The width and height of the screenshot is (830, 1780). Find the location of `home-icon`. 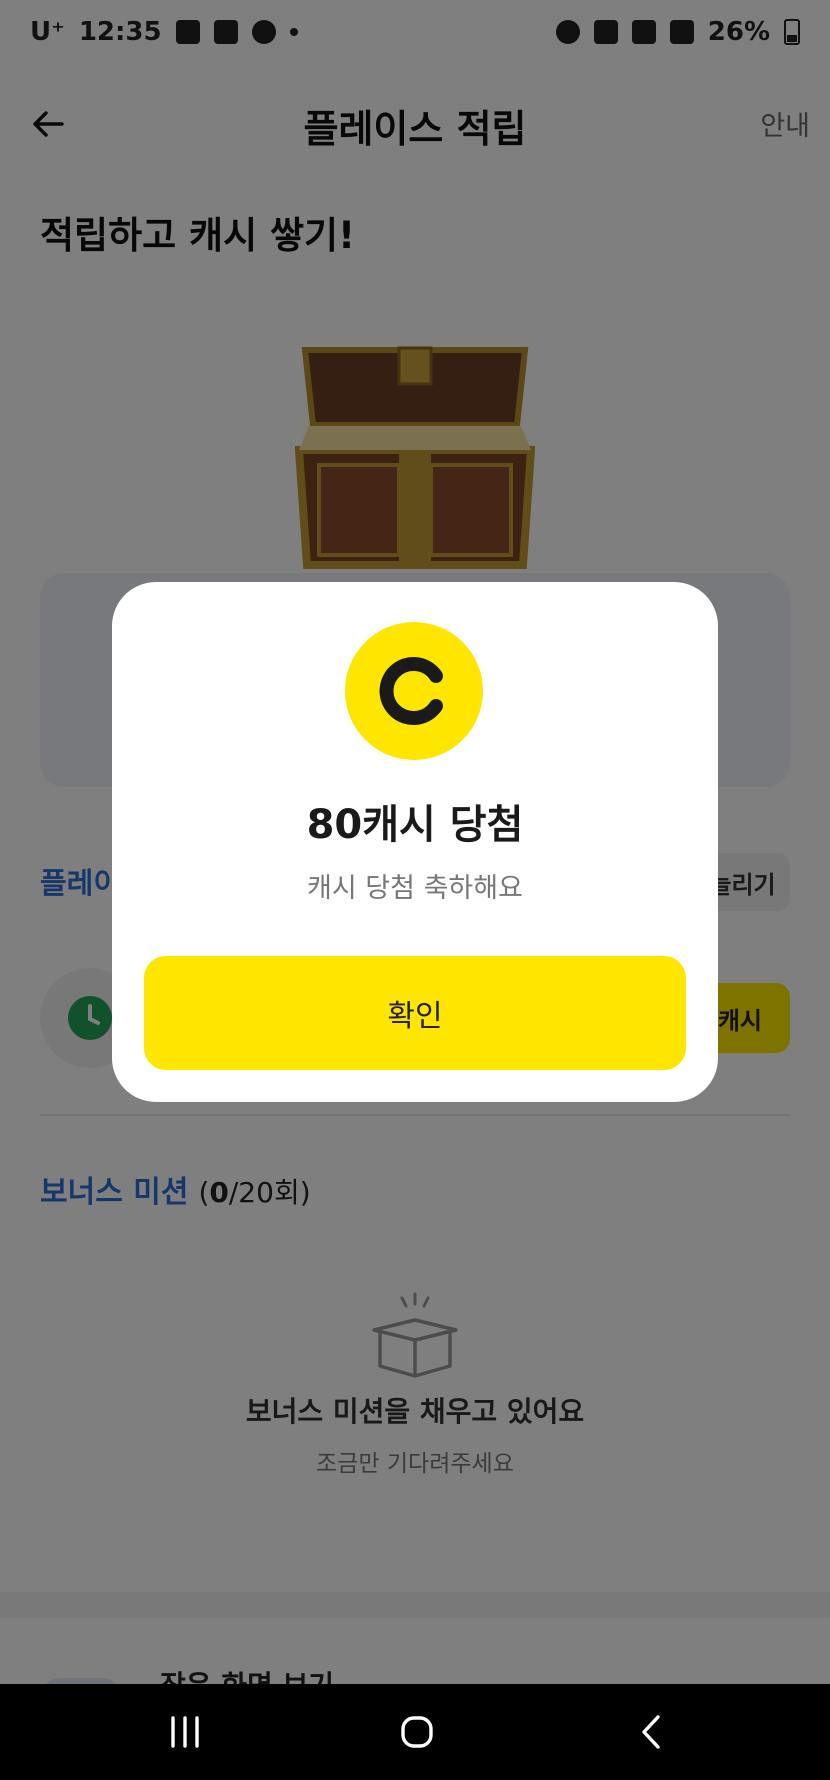

home-icon is located at coordinates (417, 1732).